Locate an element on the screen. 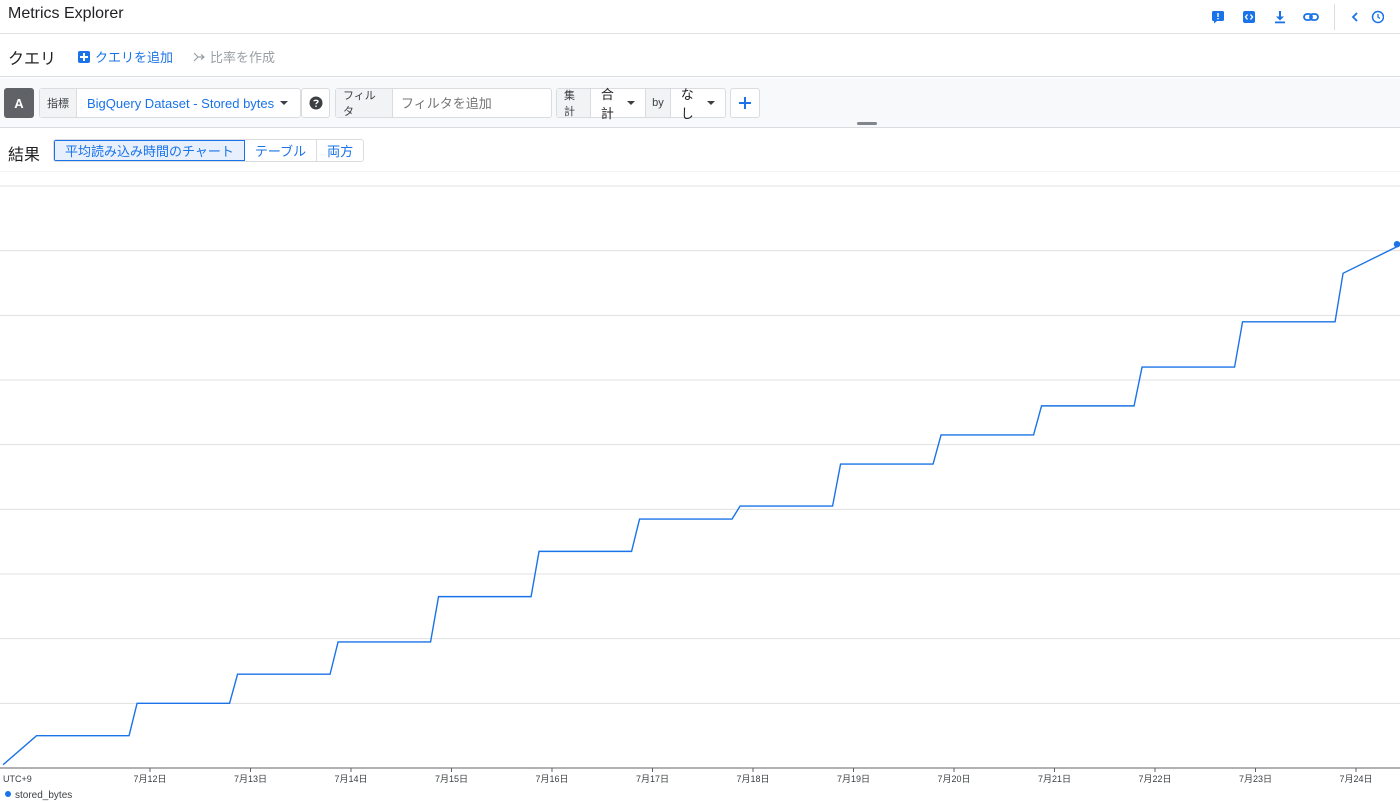 The height and width of the screenshot is (803, 1400). app-title: Metrics Explorer is located at coordinates (66, 13).